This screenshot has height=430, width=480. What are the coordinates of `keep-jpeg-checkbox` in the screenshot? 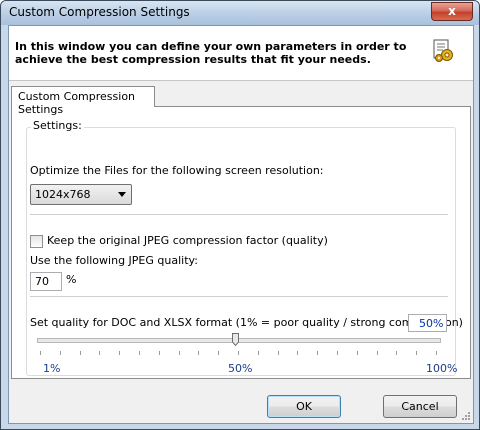 It's located at (36, 241).